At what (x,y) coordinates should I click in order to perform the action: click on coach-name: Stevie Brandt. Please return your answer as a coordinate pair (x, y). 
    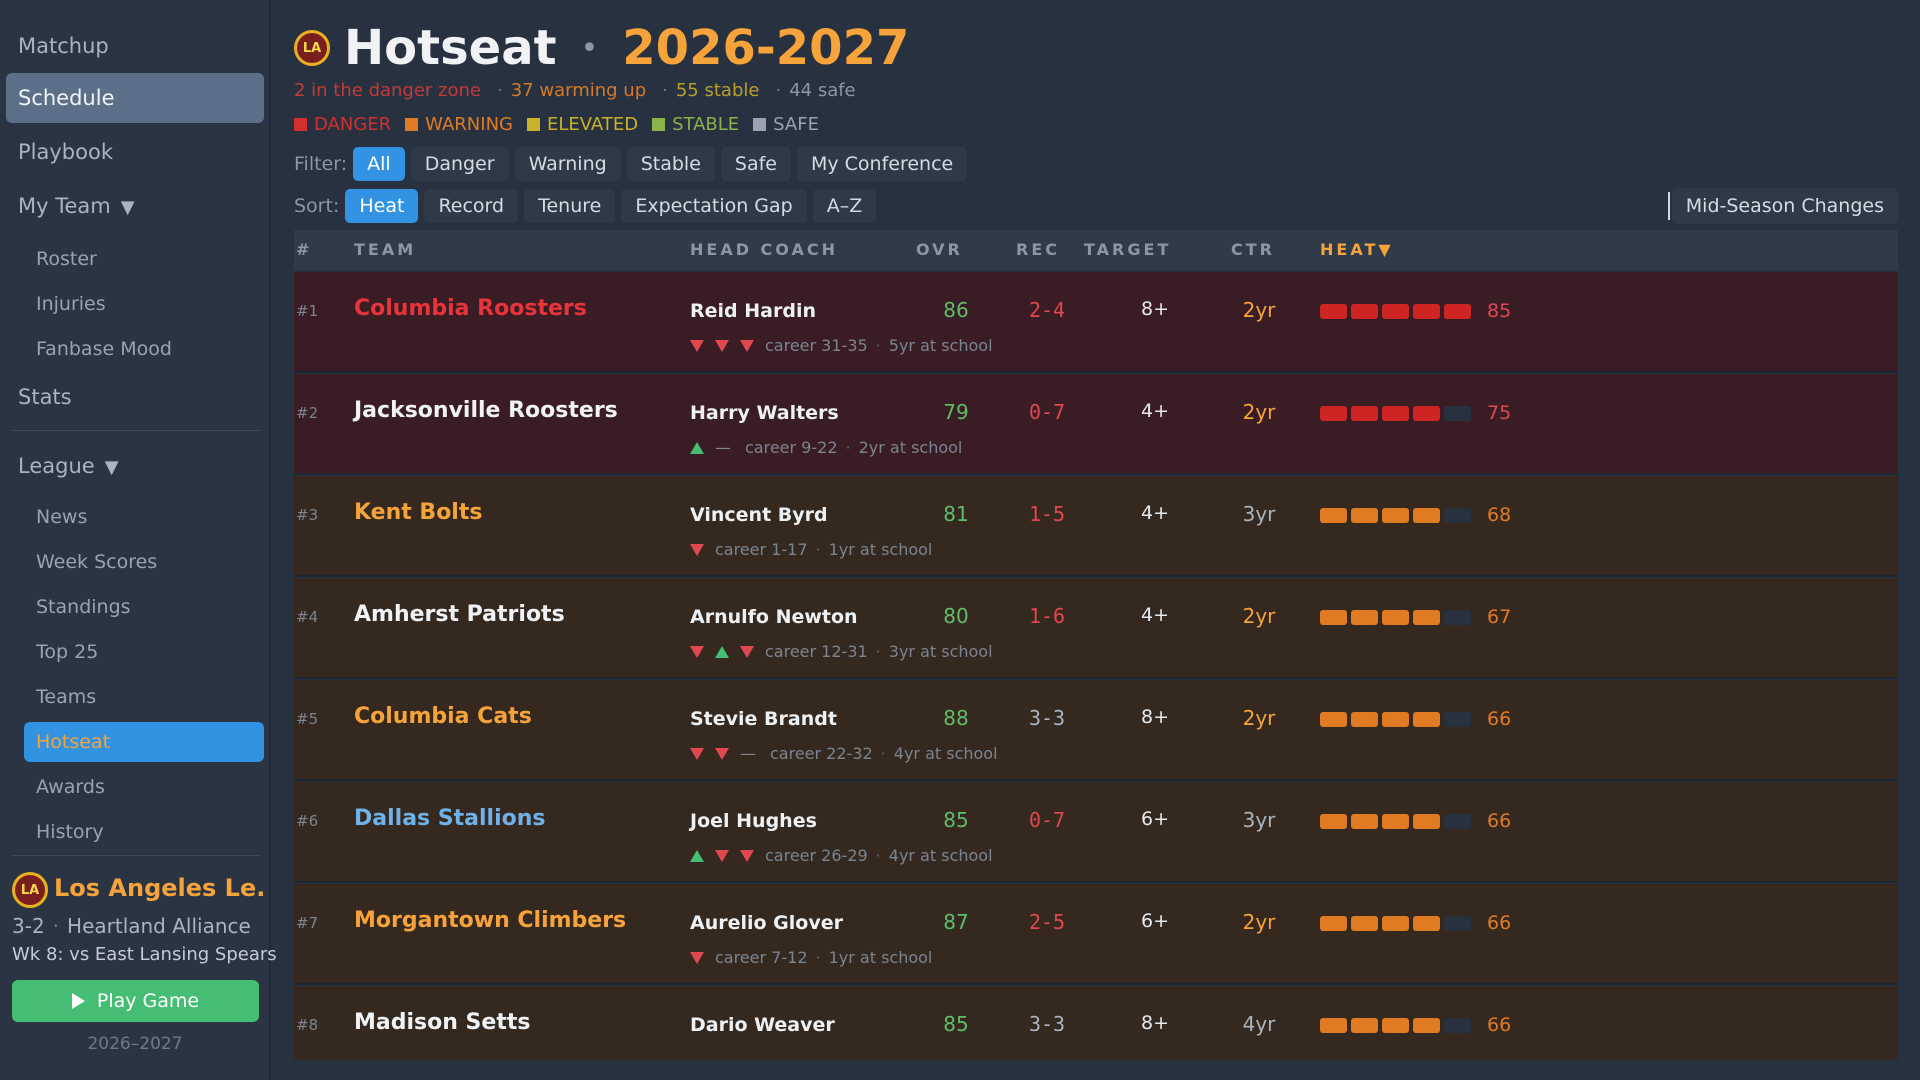
    Looking at the image, I should click on (763, 719).